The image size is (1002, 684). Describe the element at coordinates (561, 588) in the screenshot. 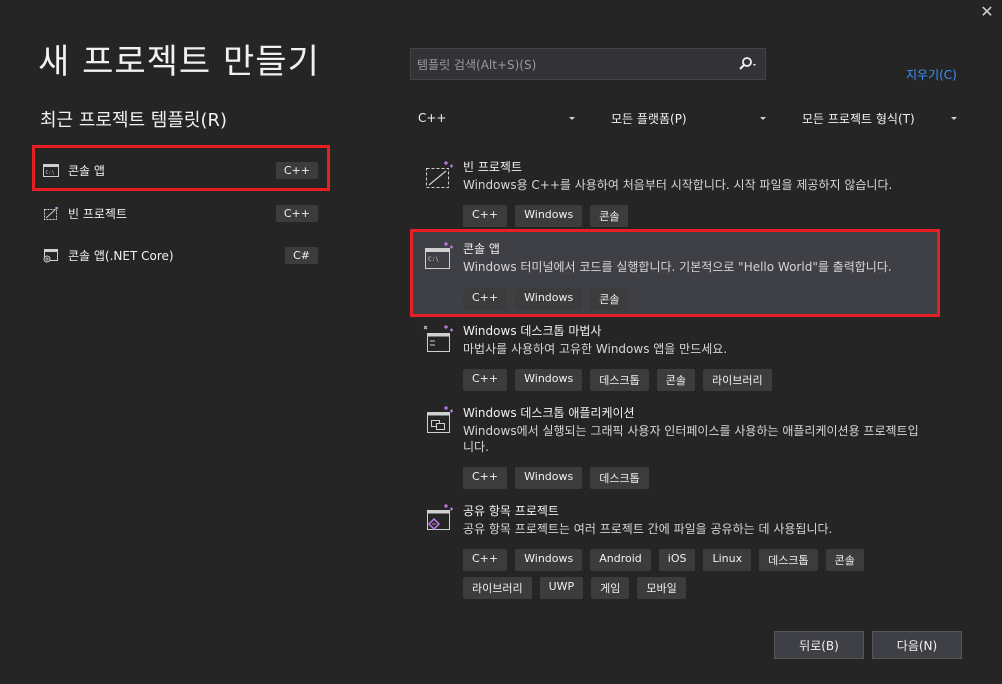

I see `tag: UWP` at that location.